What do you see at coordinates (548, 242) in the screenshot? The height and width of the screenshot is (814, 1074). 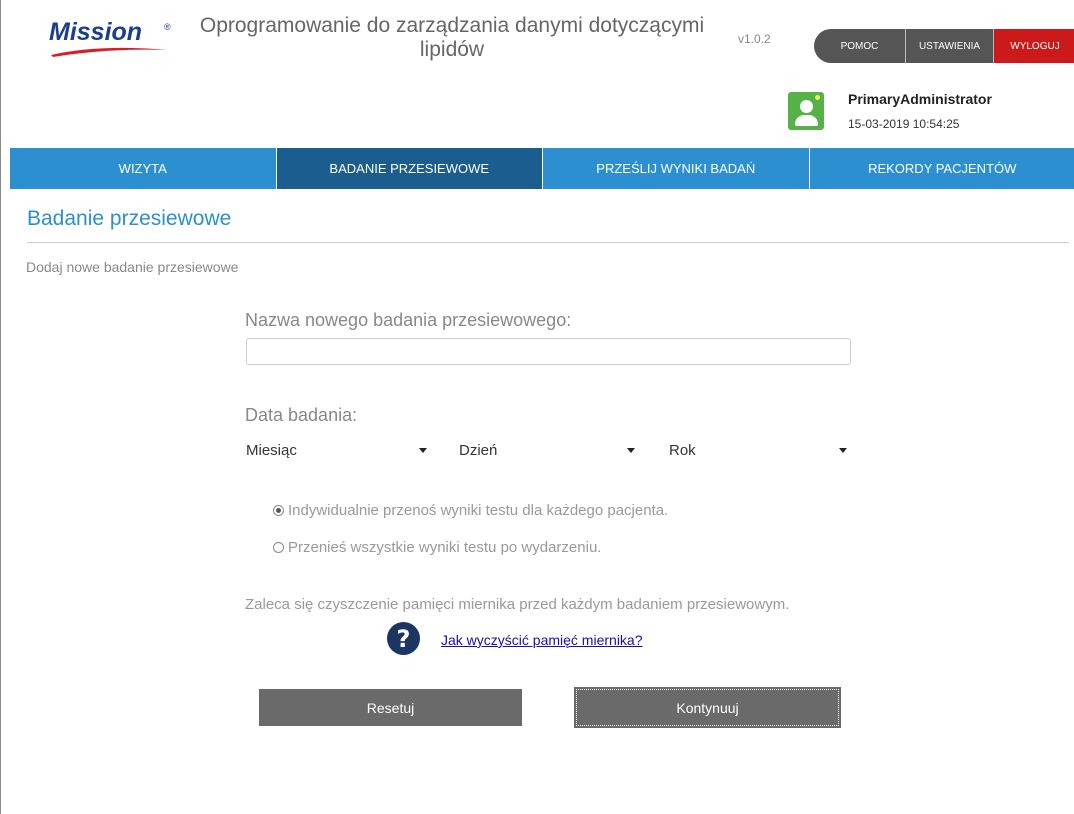 I see `title-divider` at bounding box center [548, 242].